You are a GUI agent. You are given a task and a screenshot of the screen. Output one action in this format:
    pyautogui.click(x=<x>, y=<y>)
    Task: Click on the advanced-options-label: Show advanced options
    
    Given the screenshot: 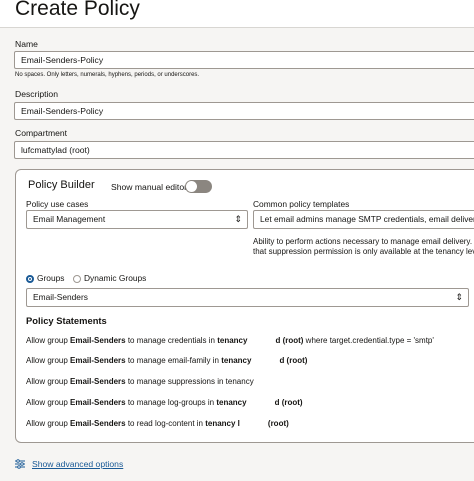 What is the action you would take?
    pyautogui.click(x=78, y=464)
    